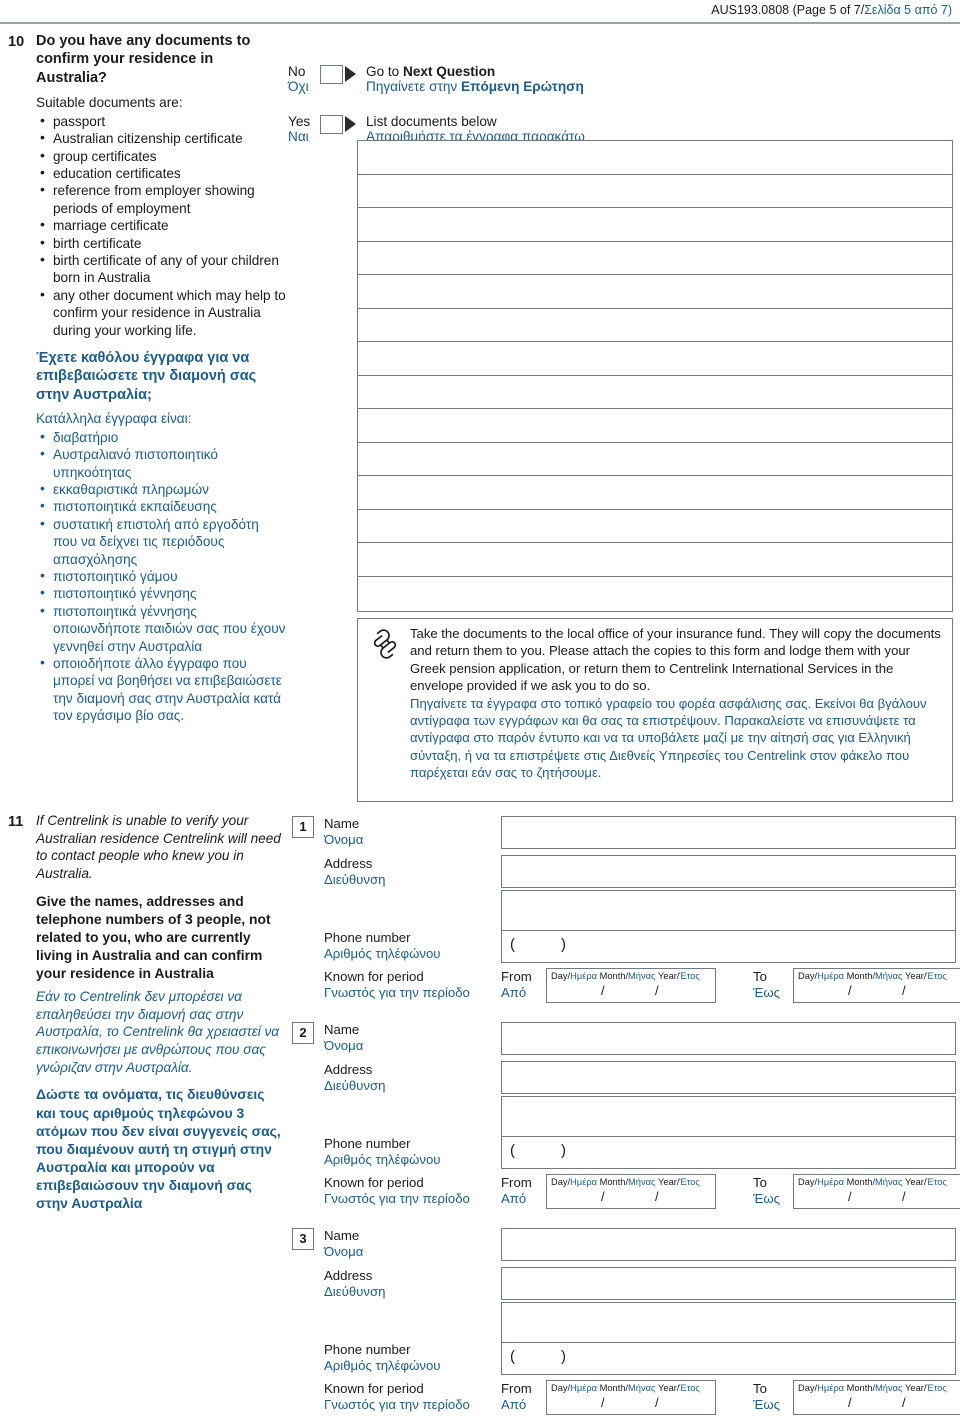 This screenshot has width=960, height=1428. I want to click on month-label-gr: Μήνας, so click(889, 1388).